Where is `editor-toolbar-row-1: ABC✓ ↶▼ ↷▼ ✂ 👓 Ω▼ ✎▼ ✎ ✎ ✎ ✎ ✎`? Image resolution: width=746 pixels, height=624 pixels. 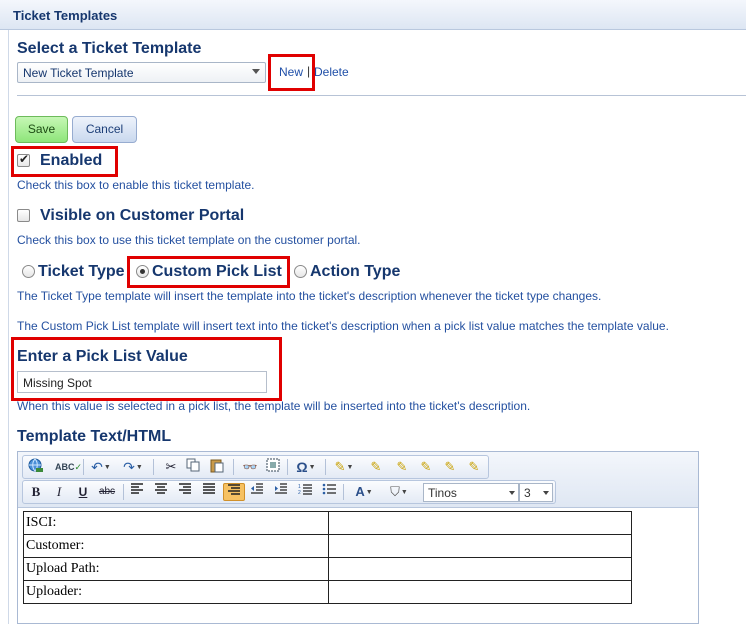 editor-toolbar-row-1: ABC✓ ↶▼ ↷▼ ✂ 👓 Ω▼ ✎▼ ✎ ✎ ✎ ✎ ✎ is located at coordinates (255, 467).